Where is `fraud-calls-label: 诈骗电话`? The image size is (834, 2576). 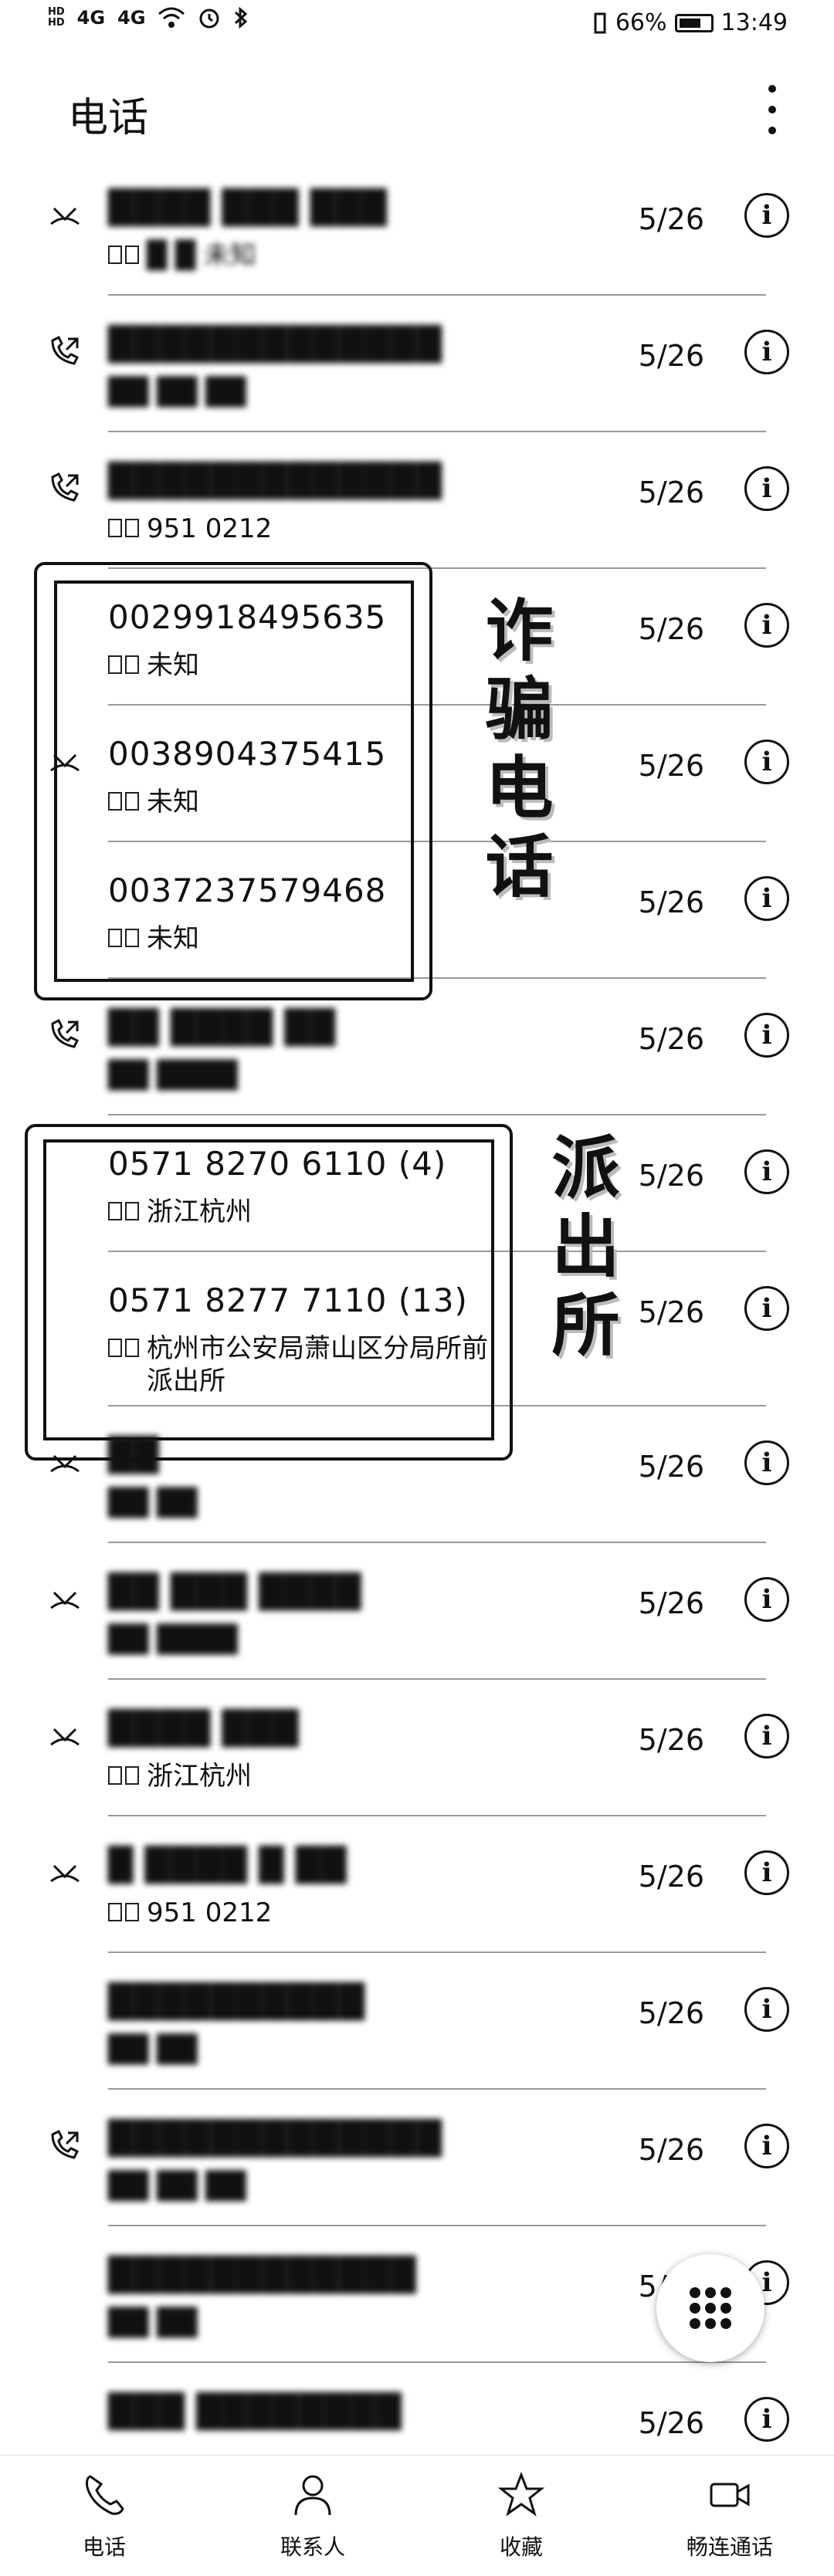
fraud-calls-label: 诈骗电话 is located at coordinates (514, 751).